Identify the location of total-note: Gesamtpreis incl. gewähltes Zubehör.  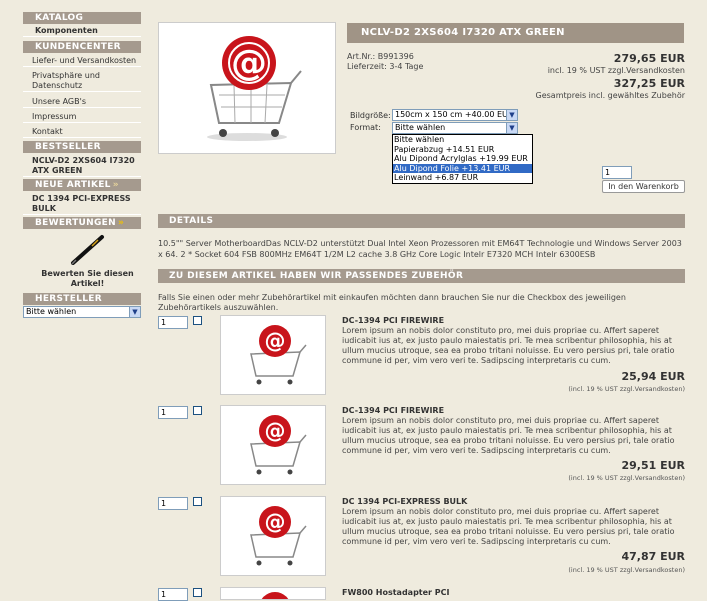
(610, 95).